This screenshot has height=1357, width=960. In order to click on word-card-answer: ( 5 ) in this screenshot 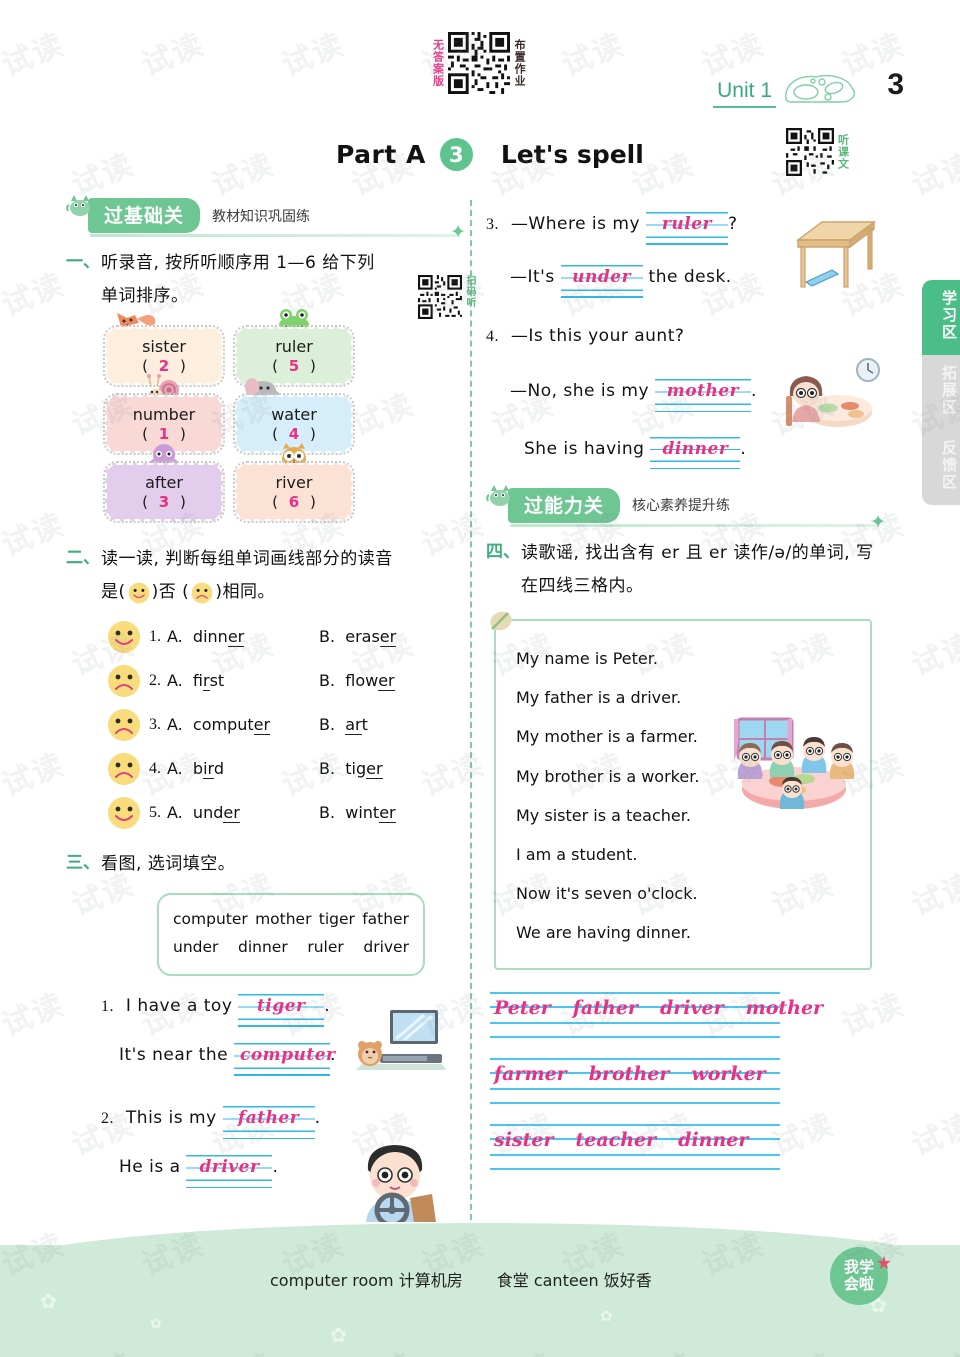, I will do `click(294, 365)`.